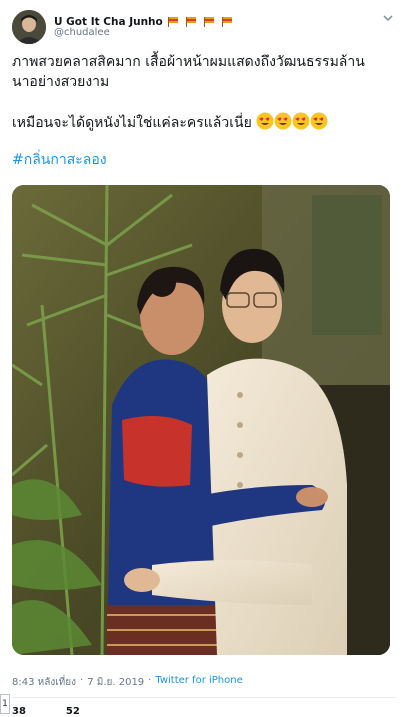 The width and height of the screenshot is (408, 717). What do you see at coordinates (108, 22) in the screenshot?
I see `display-name: U Got It Cha Junho` at bounding box center [108, 22].